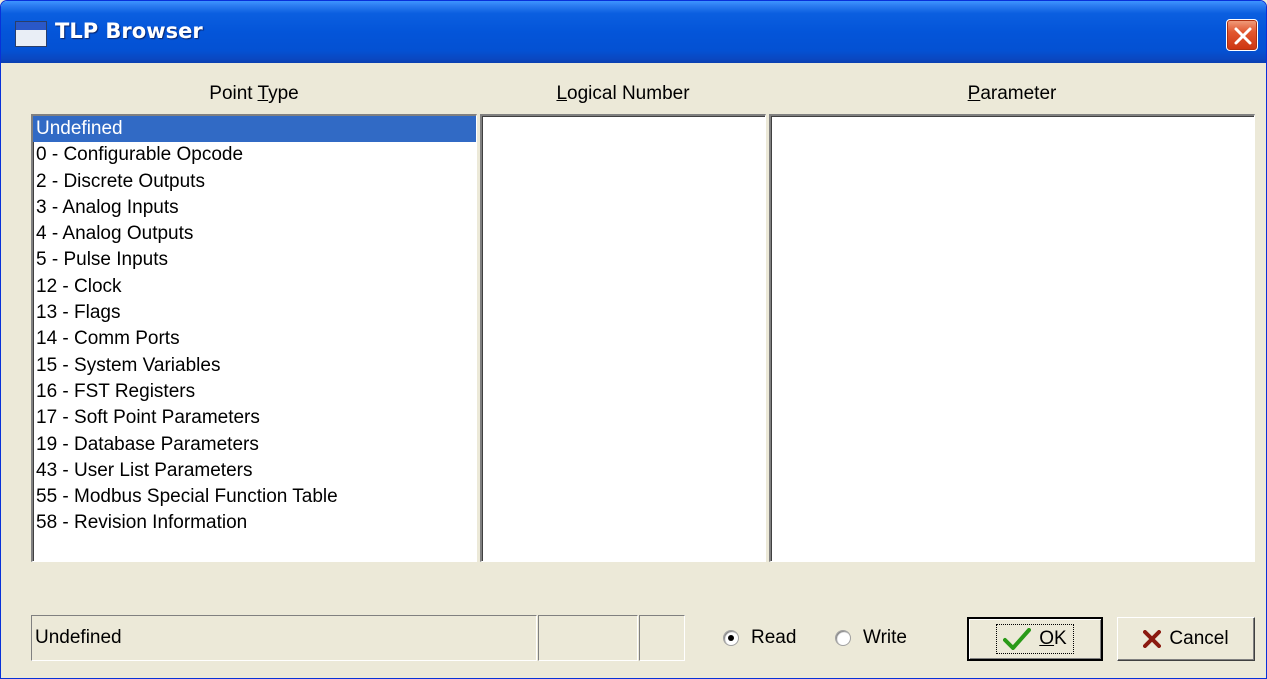 This screenshot has height=679, width=1267. Describe the element at coordinates (731, 638) in the screenshot. I see `read-radio-dot` at that location.